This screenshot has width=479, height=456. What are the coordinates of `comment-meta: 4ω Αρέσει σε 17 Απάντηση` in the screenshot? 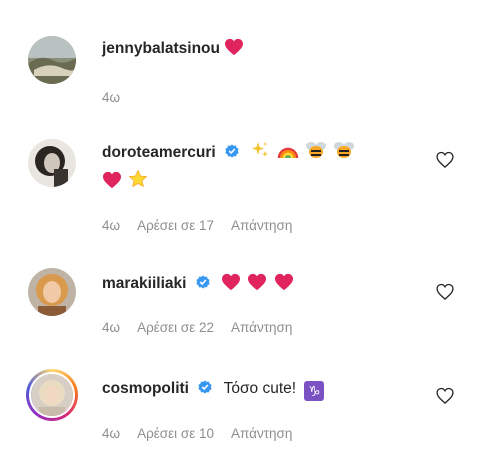 It's located at (204, 225).